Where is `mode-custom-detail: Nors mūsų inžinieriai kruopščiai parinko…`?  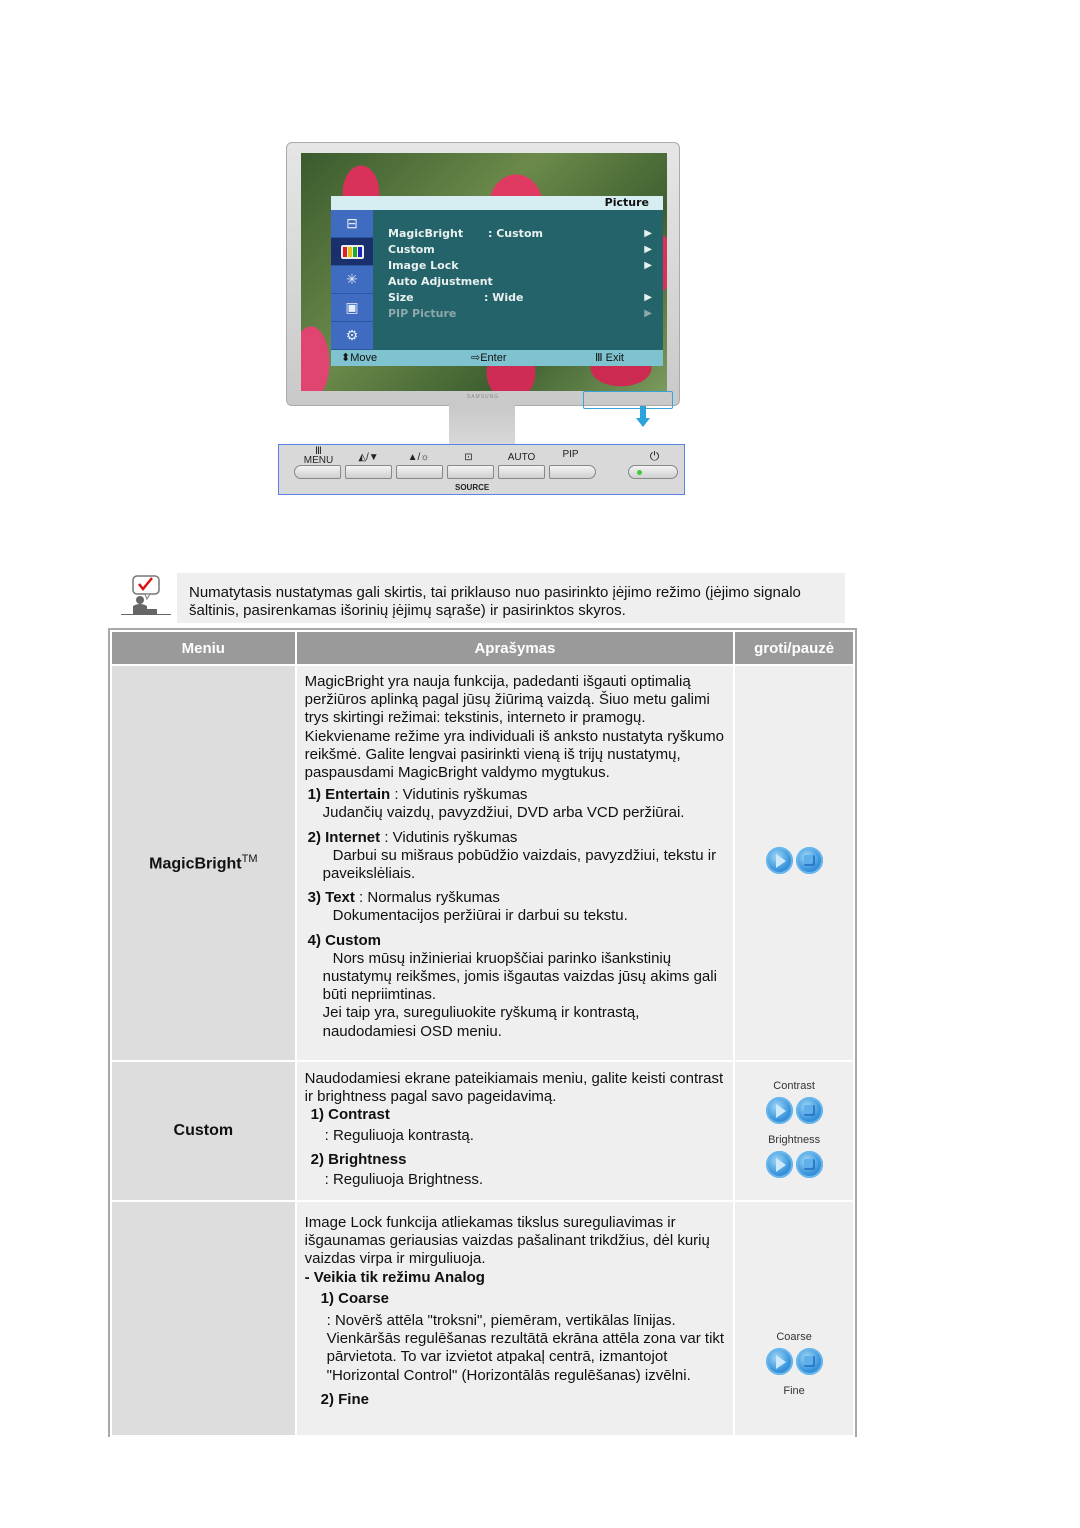
mode-custom-detail: Nors mūsų inžinieriai kruopščiai parinko… is located at coordinates (519, 976).